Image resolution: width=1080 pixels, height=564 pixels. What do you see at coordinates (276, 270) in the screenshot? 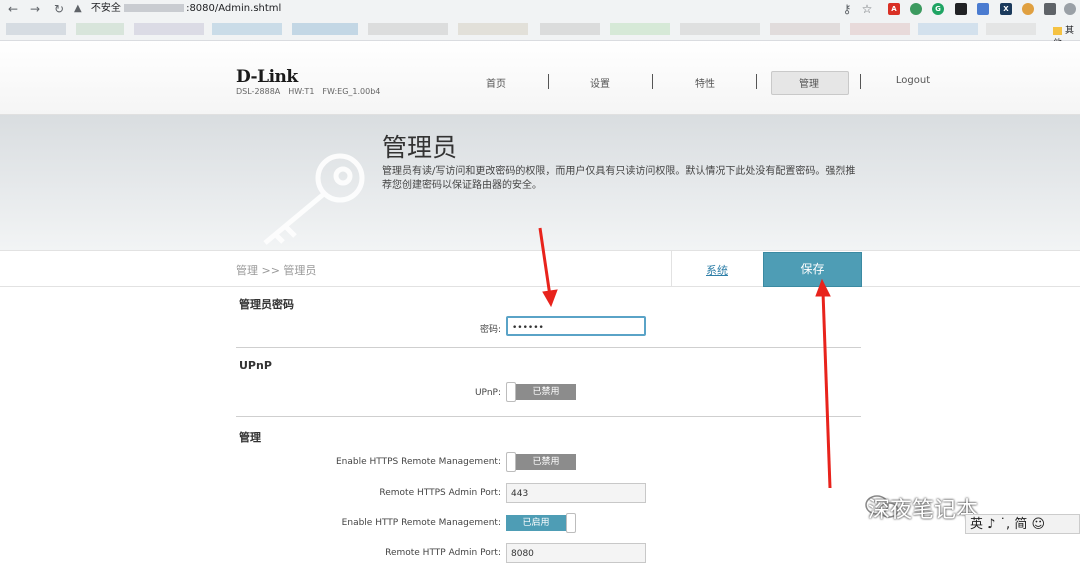
I see `breadcrumb: 管理 >> 管理员` at bounding box center [276, 270].